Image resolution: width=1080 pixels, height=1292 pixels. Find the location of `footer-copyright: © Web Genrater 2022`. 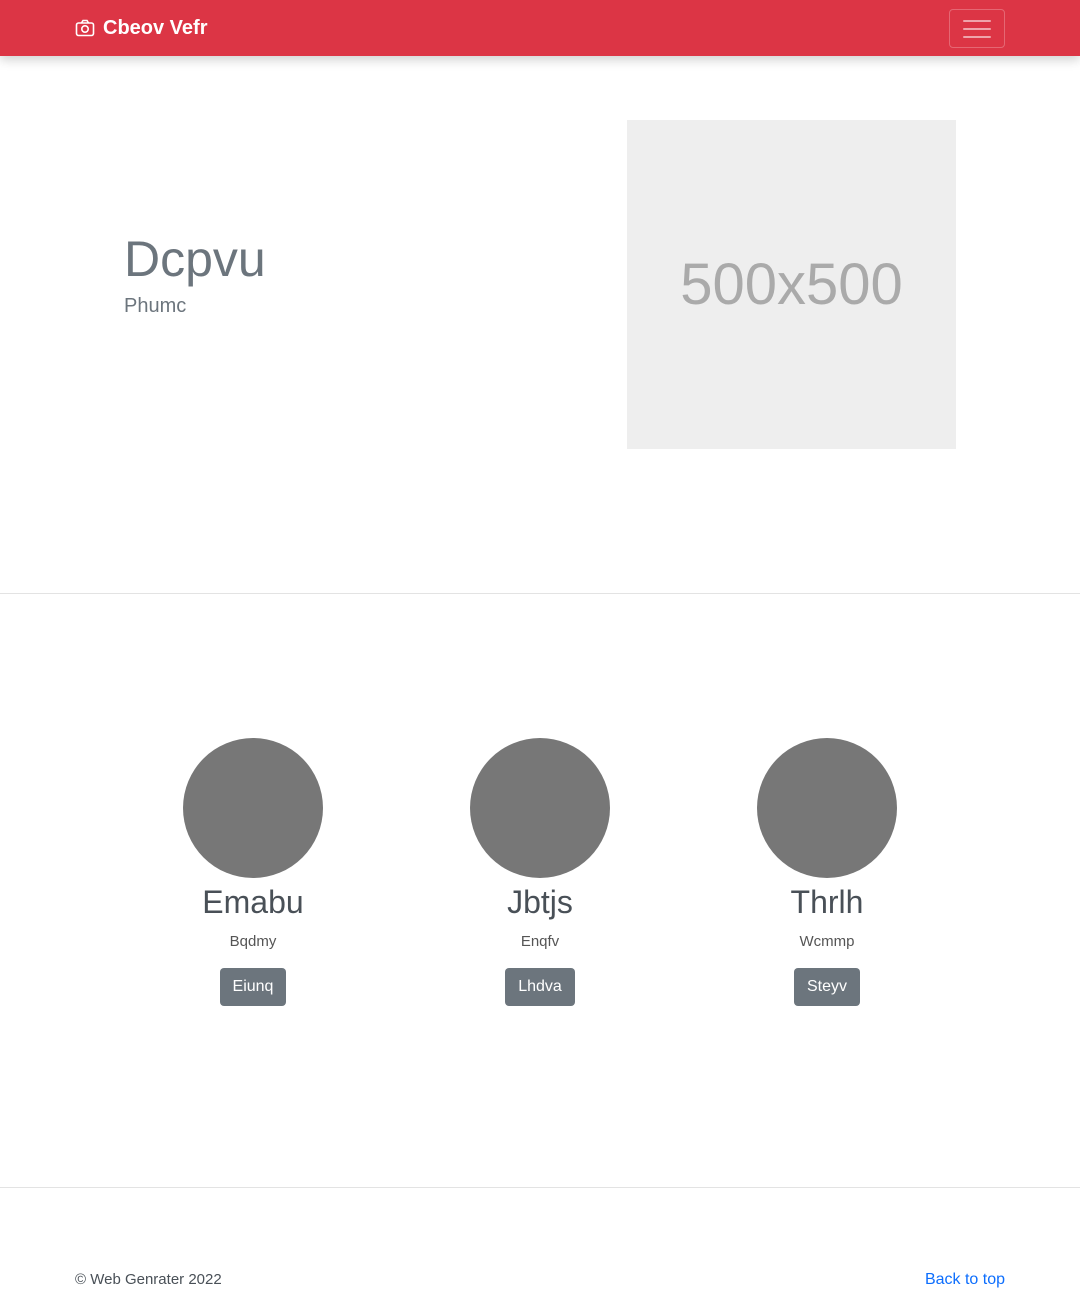

footer-copyright: © Web Genrater 2022 is located at coordinates (148, 1279).